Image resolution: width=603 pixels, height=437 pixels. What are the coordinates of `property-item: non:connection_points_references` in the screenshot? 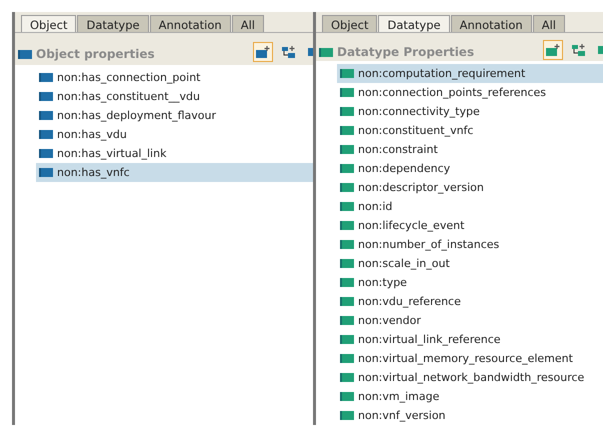 It's located at (470, 92).